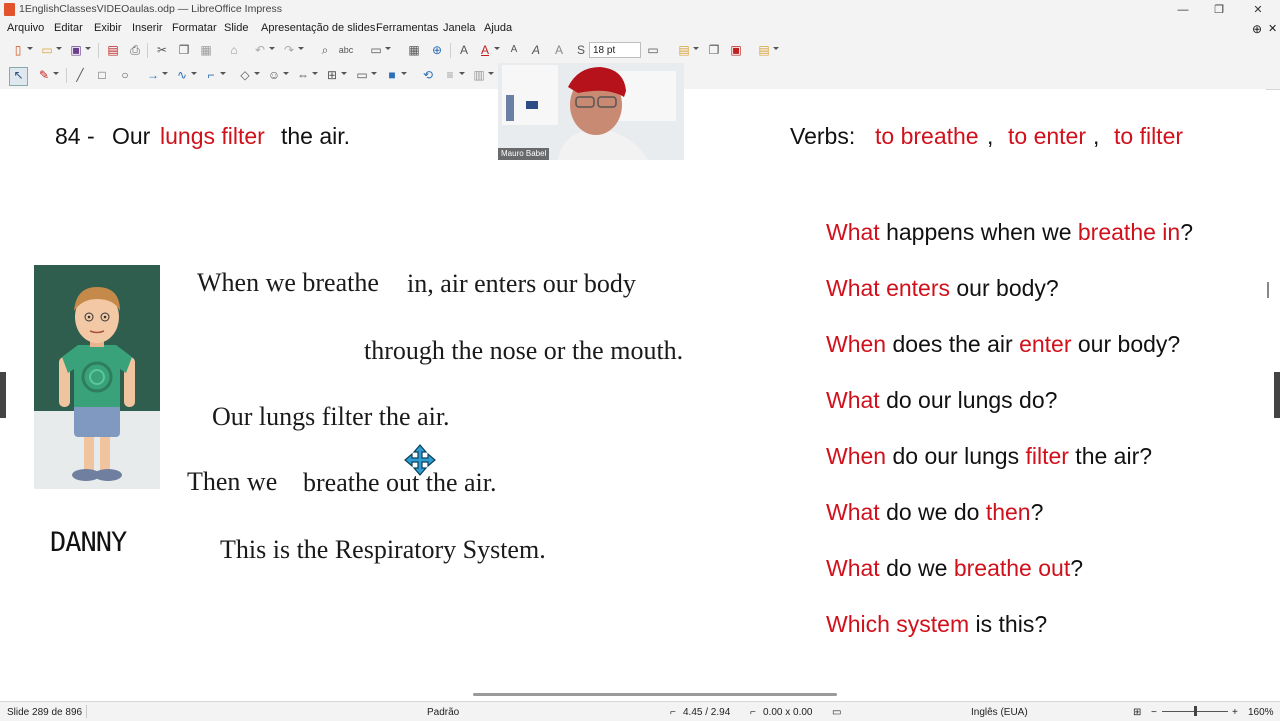 This screenshot has width=1280, height=721. What do you see at coordinates (407, 28) in the screenshot?
I see `menu-ferramentas: Ferramentas` at bounding box center [407, 28].